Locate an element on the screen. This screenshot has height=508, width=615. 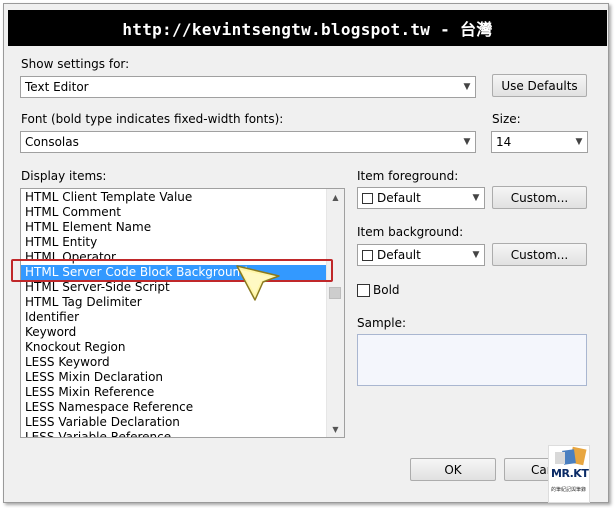
list-item: HTML Client Template Value is located at coordinates (174, 197).